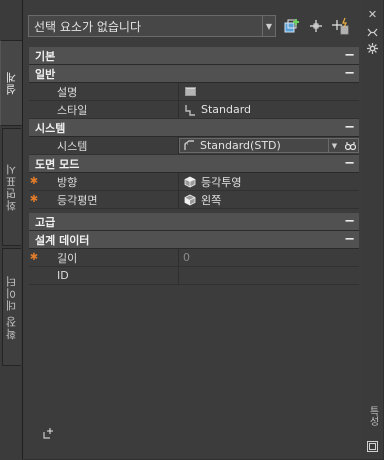  I want to click on tab-design-label: 설계, so click(11, 83).